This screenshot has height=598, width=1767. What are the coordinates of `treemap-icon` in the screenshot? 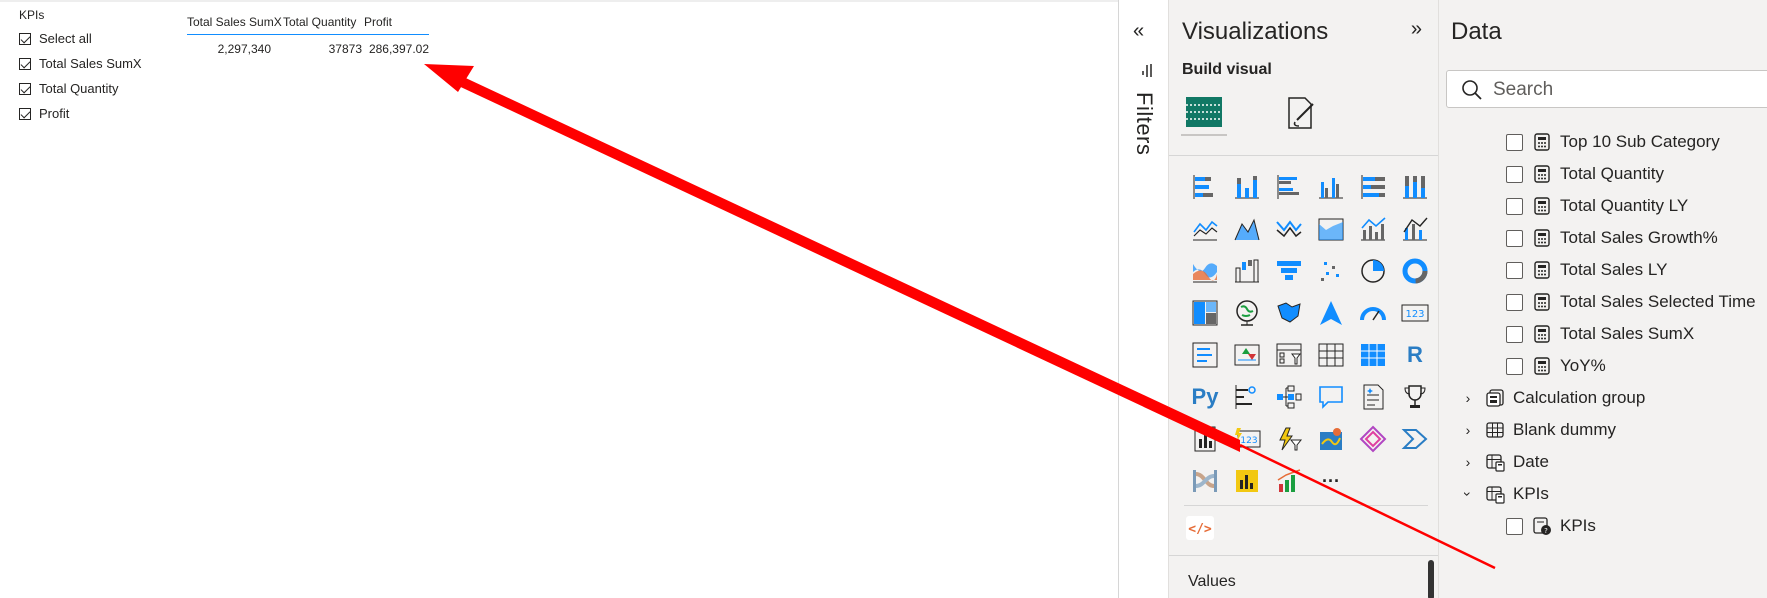 It's located at (1205, 313).